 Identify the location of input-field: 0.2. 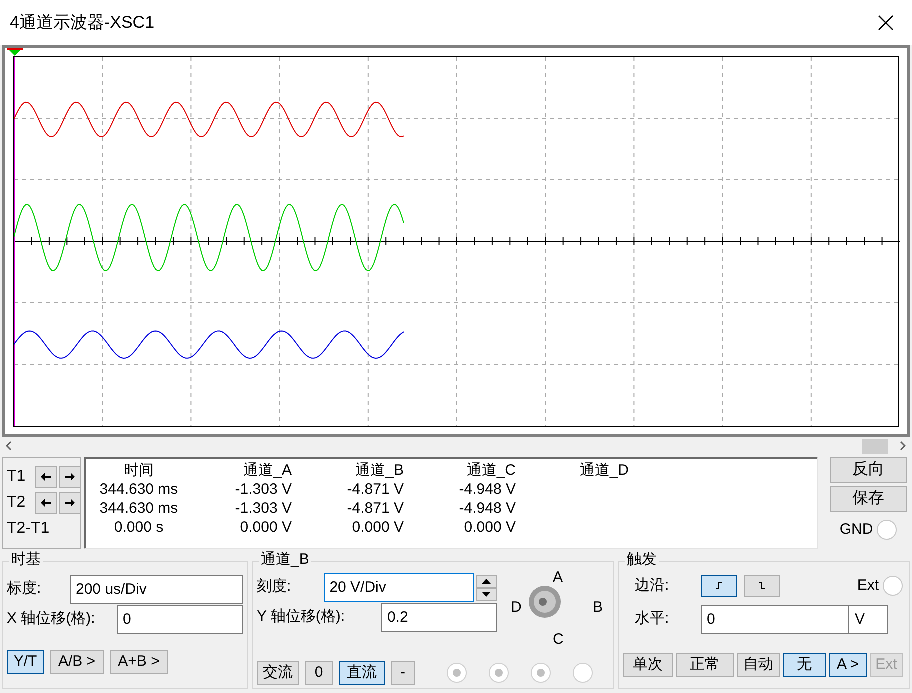
(439, 617).